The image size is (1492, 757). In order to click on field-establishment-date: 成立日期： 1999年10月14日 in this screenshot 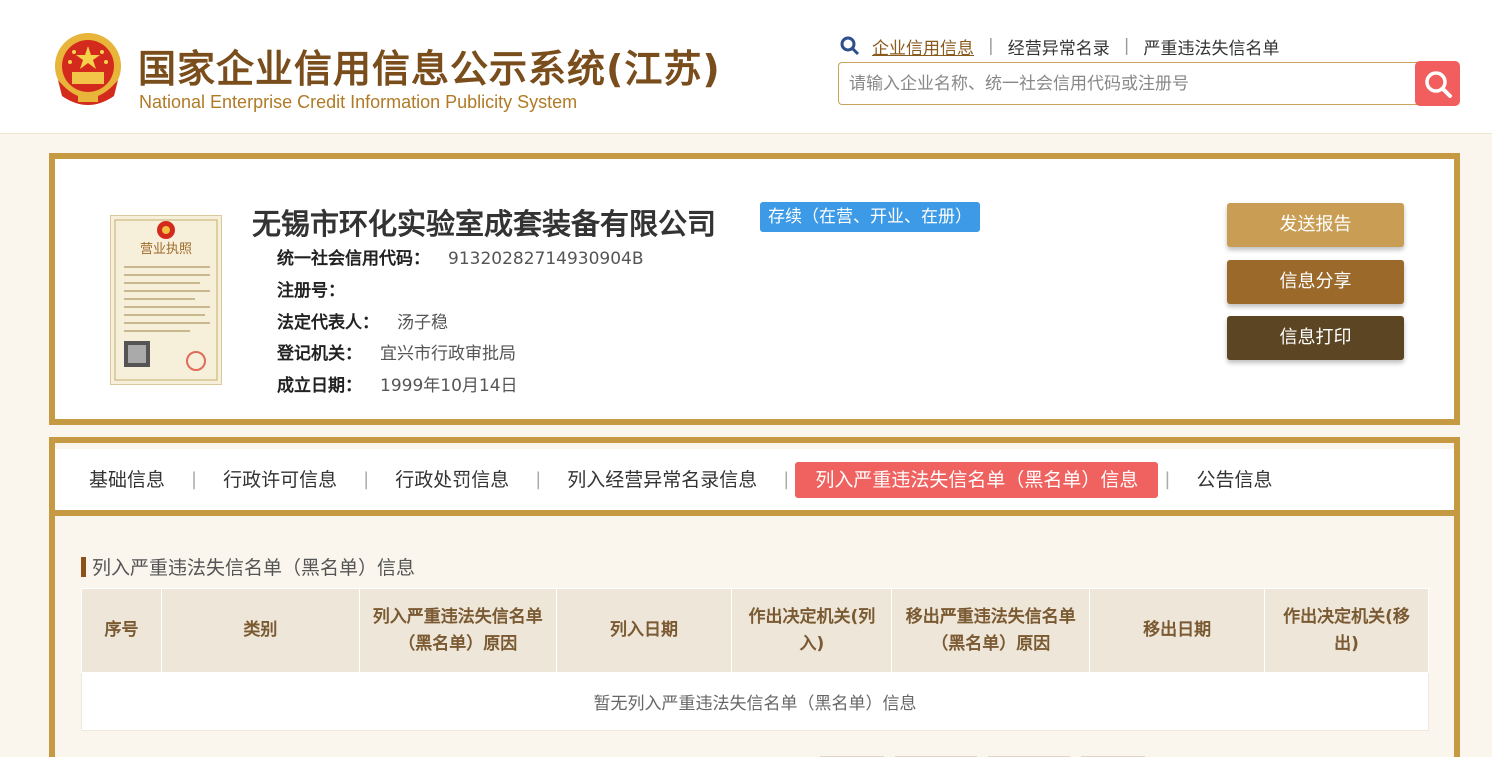, I will do `click(397, 383)`.